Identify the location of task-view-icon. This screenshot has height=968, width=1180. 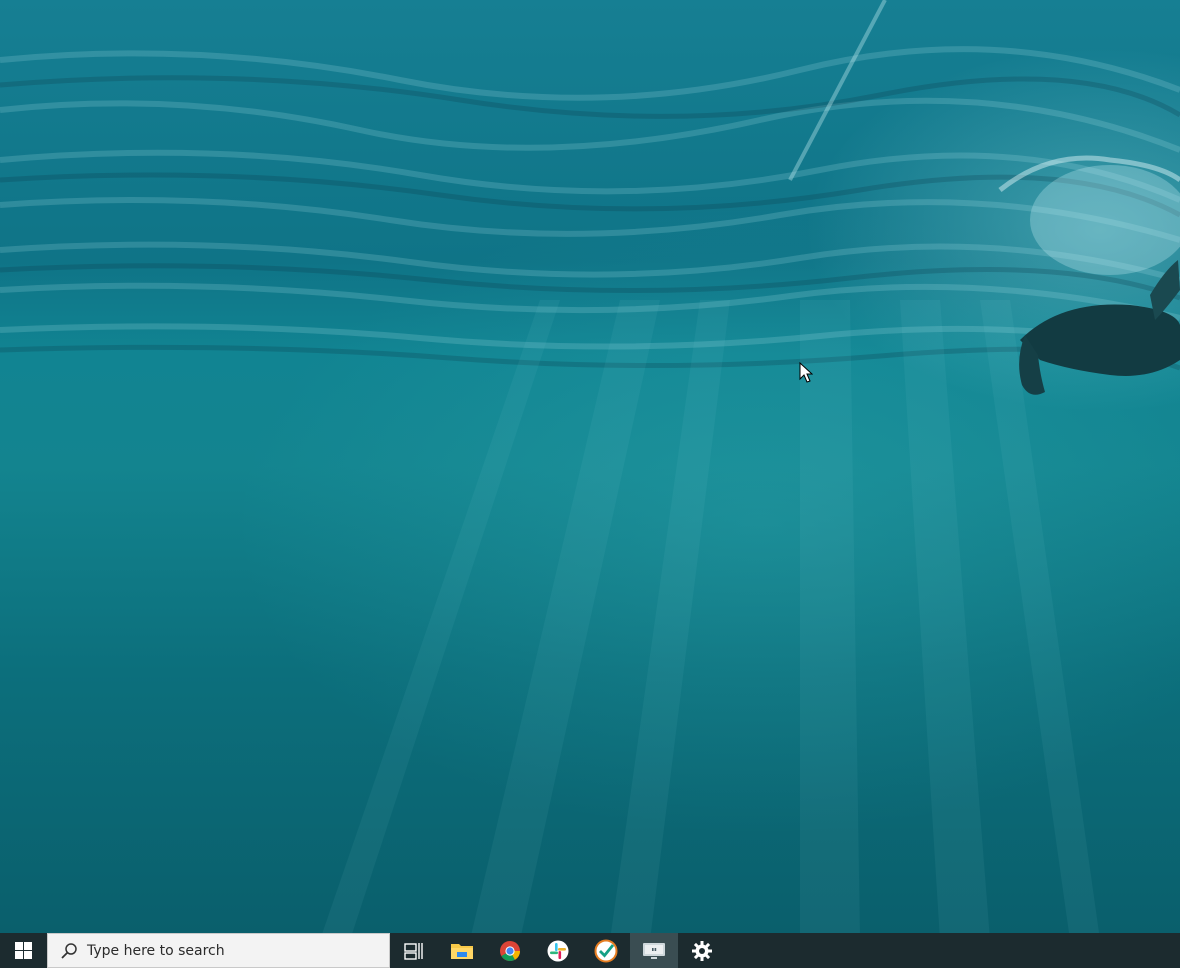
(413, 951).